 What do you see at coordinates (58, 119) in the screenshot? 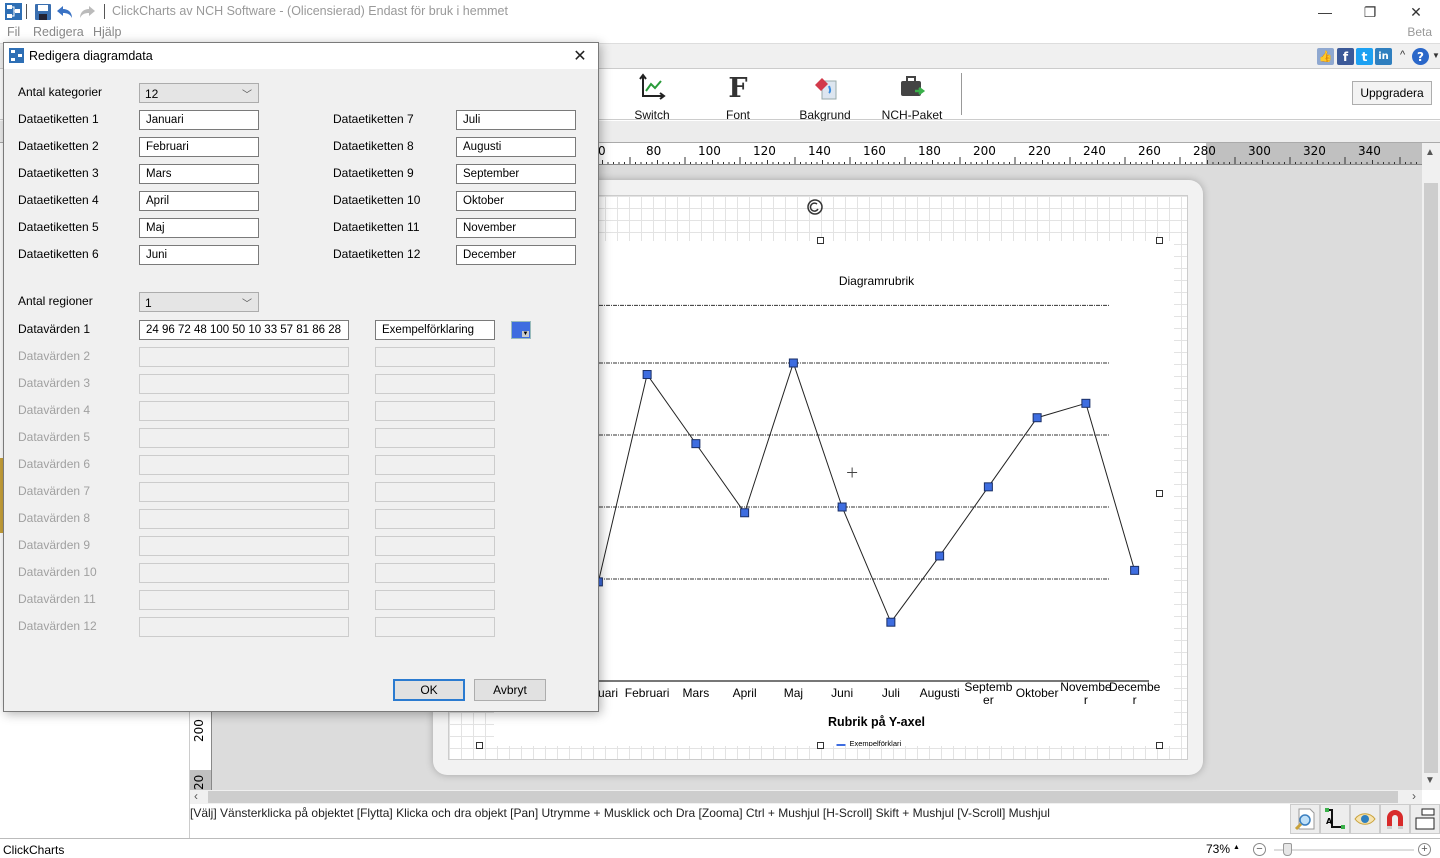
I see `data-label-caption: Dataetiketten 1` at bounding box center [58, 119].